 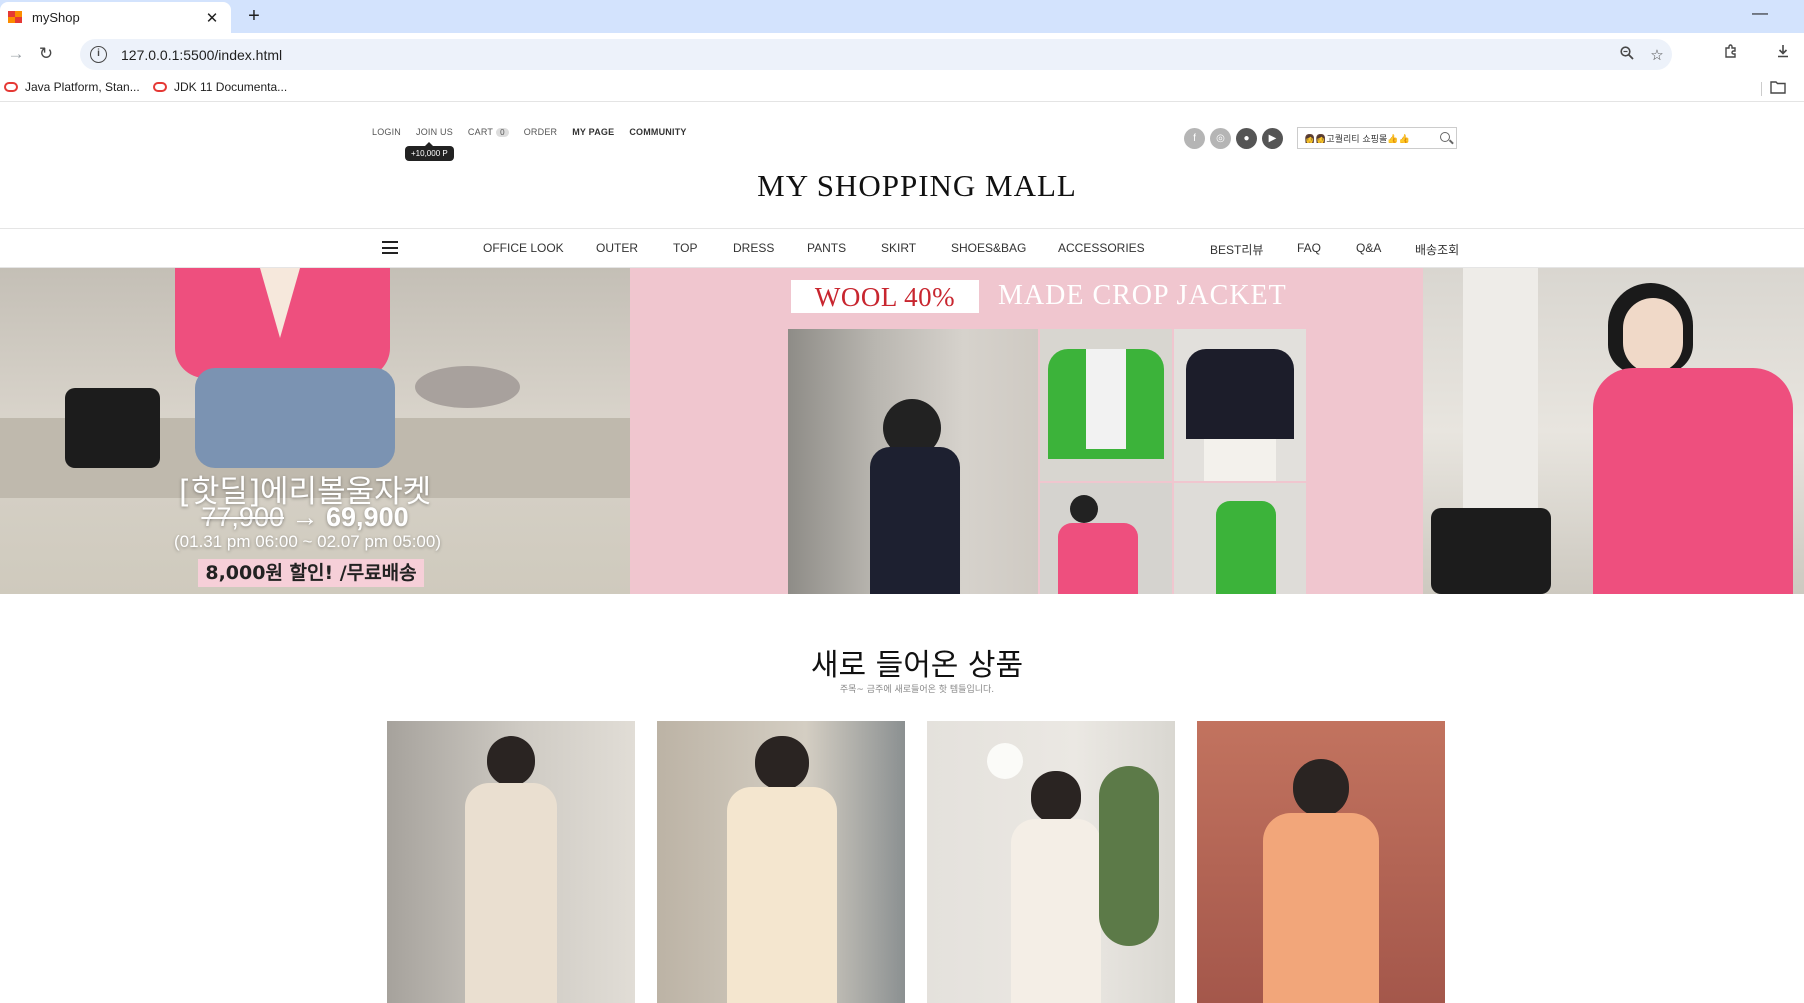 What do you see at coordinates (511, 893) in the screenshot?
I see `beige-suit-shape` at bounding box center [511, 893].